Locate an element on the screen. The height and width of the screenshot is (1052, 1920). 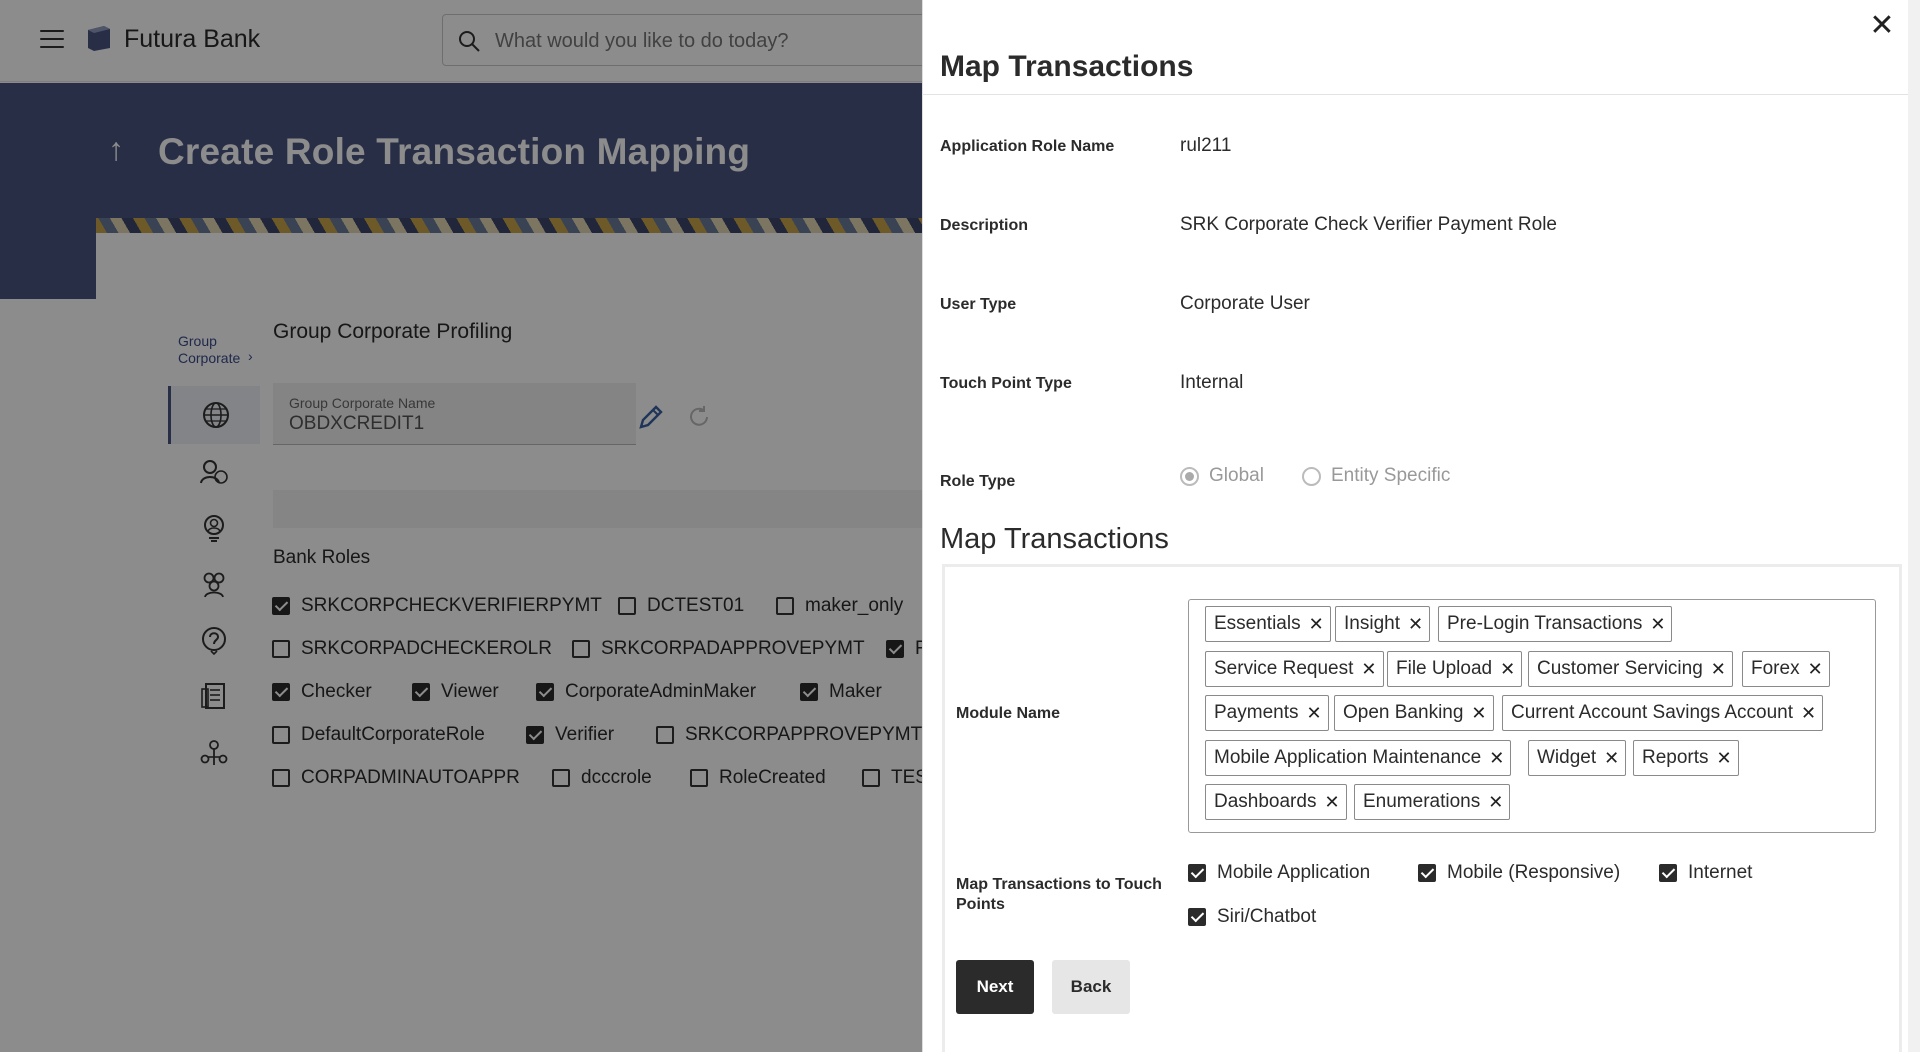
radio-label: Global is located at coordinates (1236, 475).